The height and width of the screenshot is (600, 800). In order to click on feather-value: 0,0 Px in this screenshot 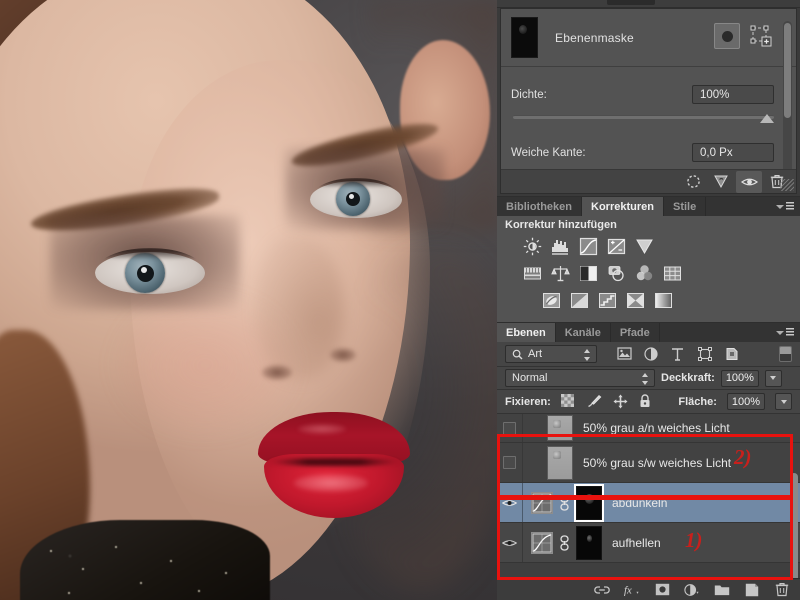, I will do `click(733, 152)`.